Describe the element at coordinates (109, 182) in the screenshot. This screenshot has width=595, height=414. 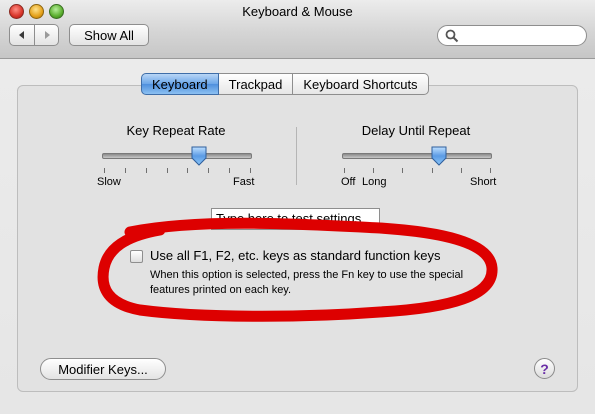
I see `key-repeat-min-label: Slow` at that location.